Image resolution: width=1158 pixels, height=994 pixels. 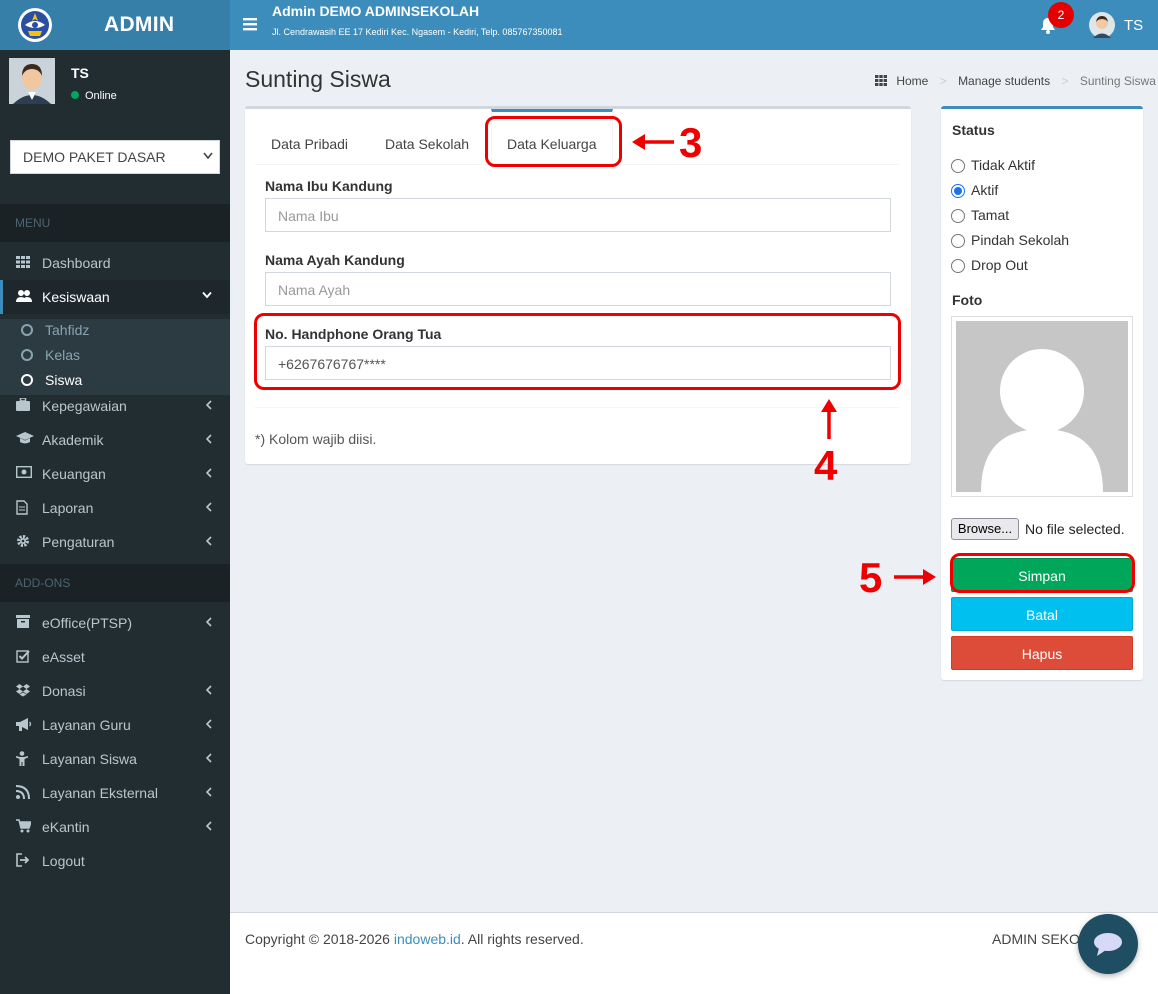 I want to click on users-icon, so click(x=24, y=296).